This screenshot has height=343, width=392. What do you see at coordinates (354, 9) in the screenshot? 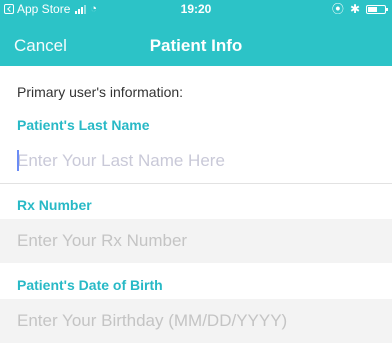
I see `bluetooth-icon: ✱` at bounding box center [354, 9].